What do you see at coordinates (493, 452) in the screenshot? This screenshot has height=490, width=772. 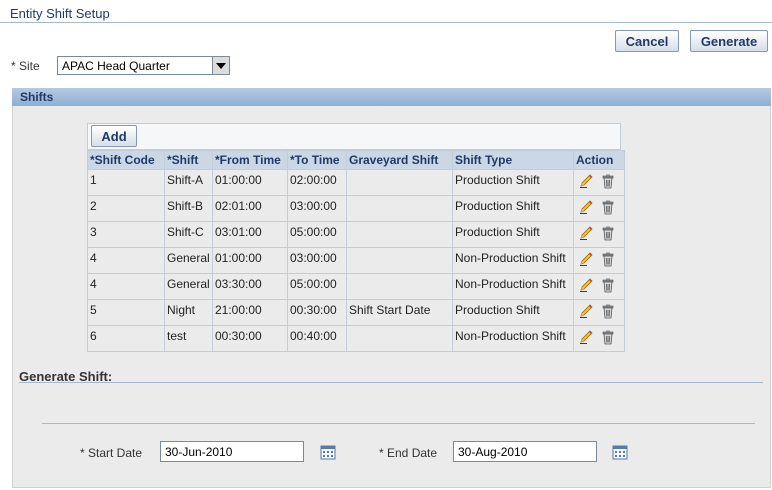 I see `end-date-value: 30-Aug-2010` at bounding box center [493, 452].